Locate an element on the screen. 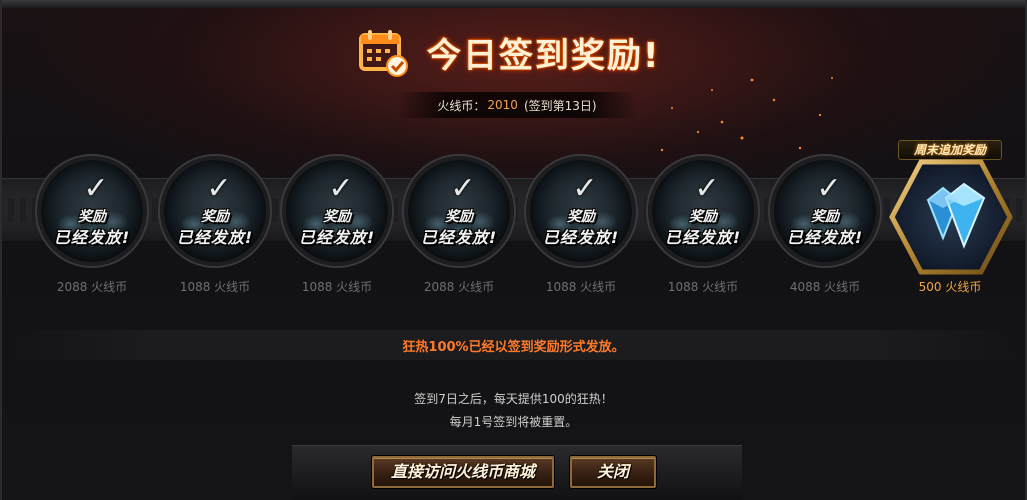  day-slot-4: ✓ 奖励 已经发放! is located at coordinates (459, 211).